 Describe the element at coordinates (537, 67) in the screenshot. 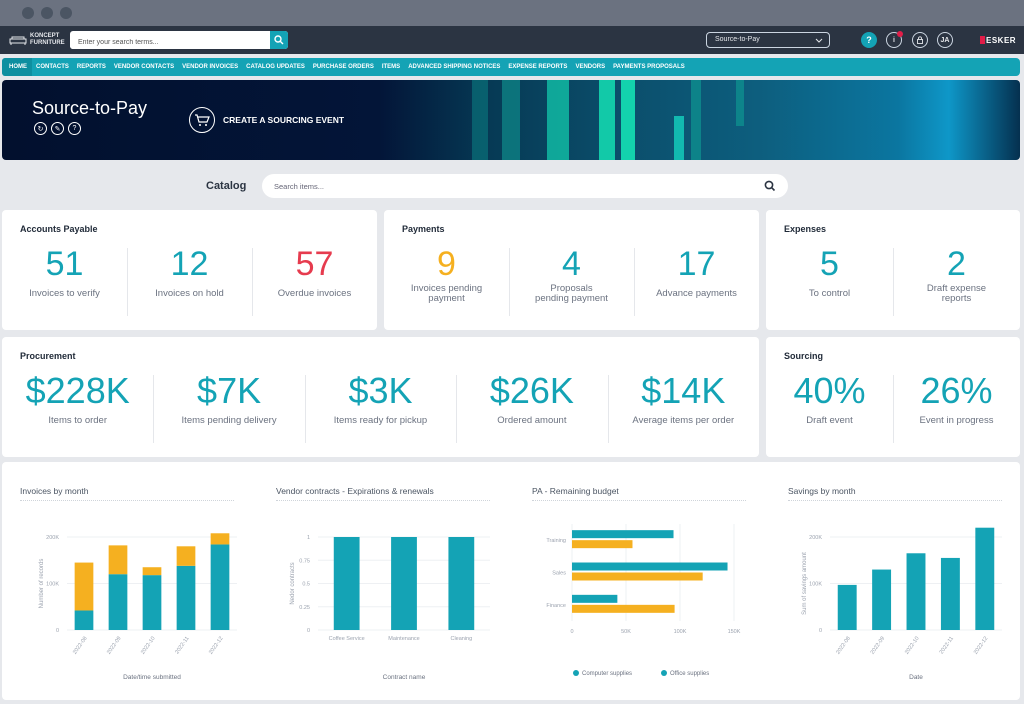

I see `nav-item-expense-reports: EXPENSE REPORTS` at that location.